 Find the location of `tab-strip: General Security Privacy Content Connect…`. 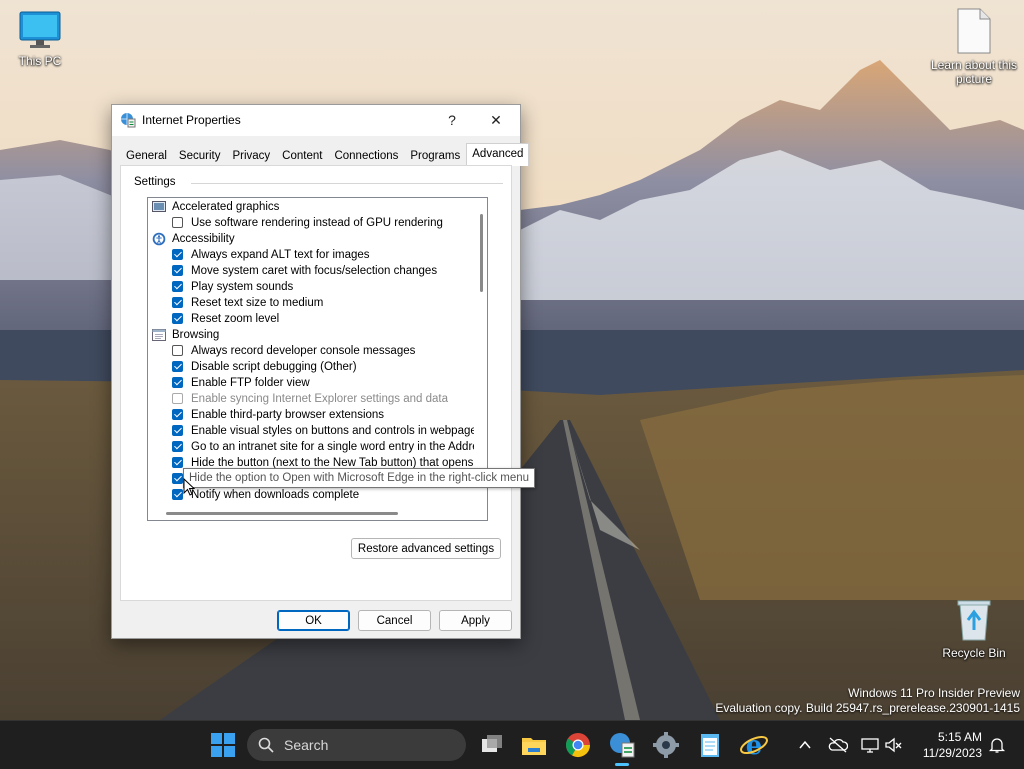

tab-strip: General Security Privacy Content Connect… is located at coordinates (325, 154).